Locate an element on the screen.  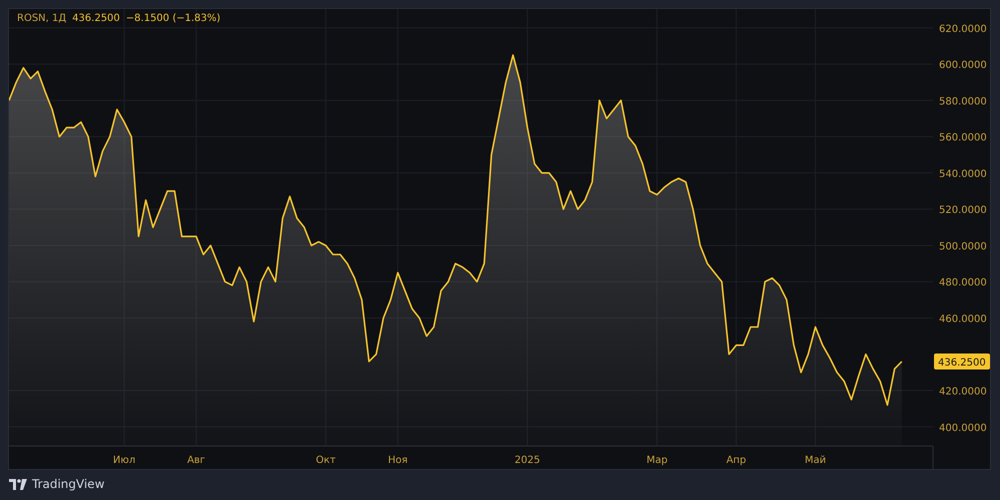
axis-label: Мар is located at coordinates (657, 460).